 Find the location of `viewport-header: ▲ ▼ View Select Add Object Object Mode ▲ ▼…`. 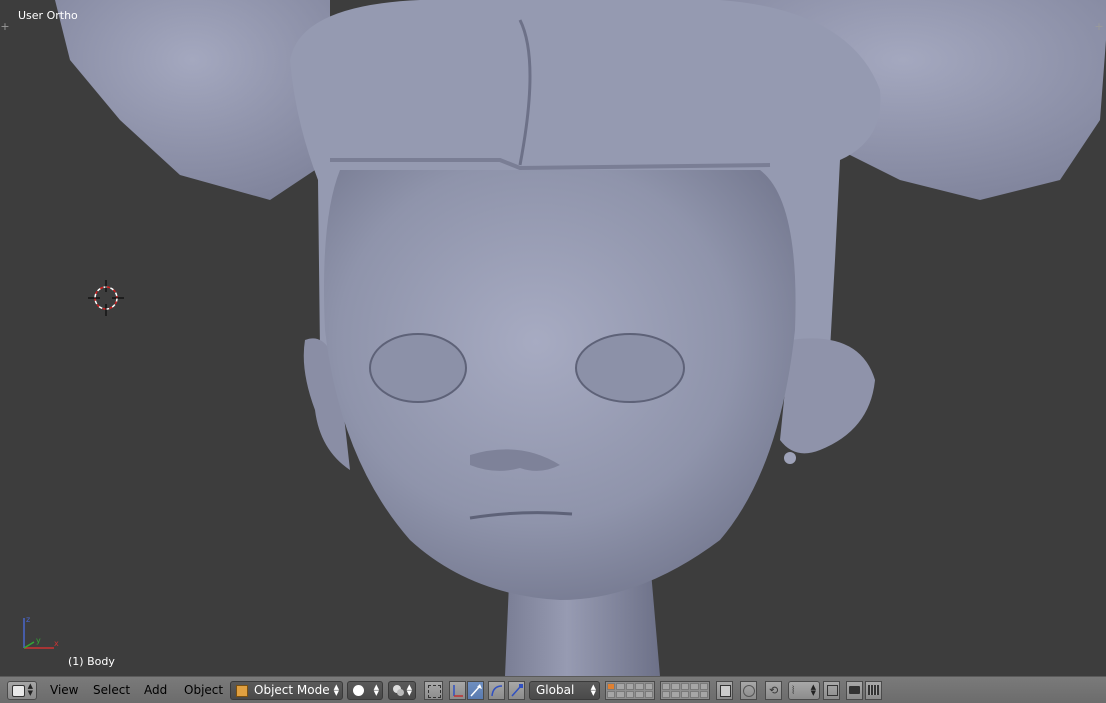

viewport-header: ▲ ▼ View Select Add Object Object Mode ▲ ▼… is located at coordinates (553, 689).